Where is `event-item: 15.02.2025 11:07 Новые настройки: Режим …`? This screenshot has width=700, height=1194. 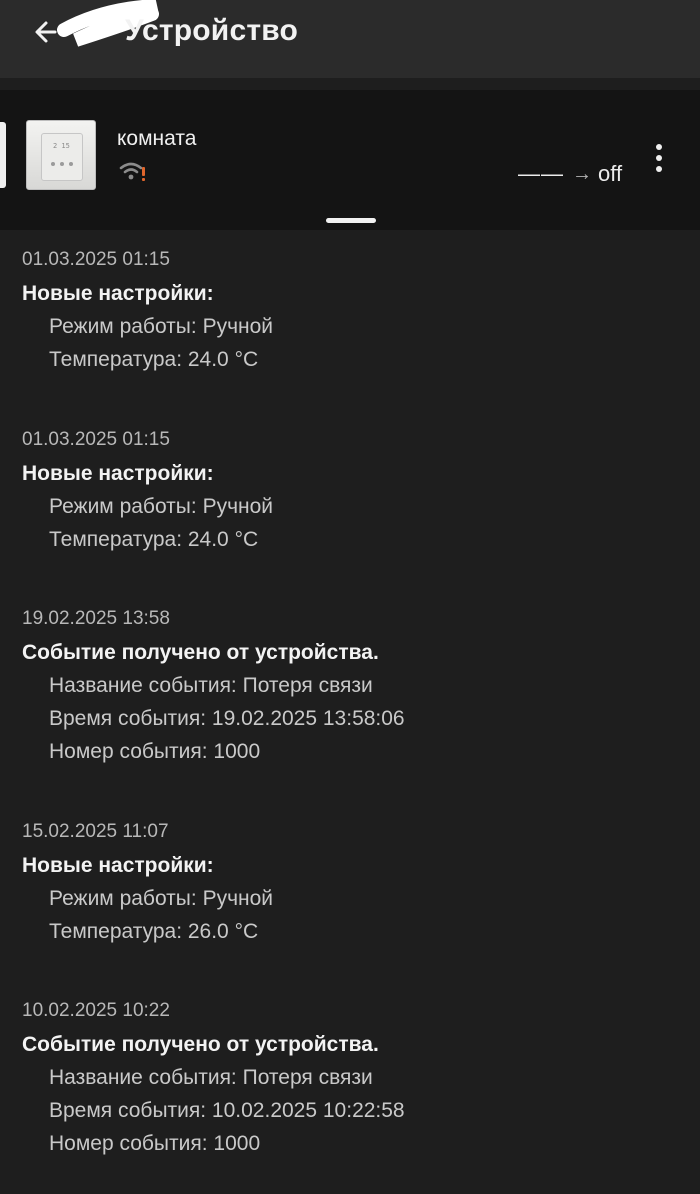
event-item: 15.02.2025 11:07 Новые настройки: Режим … is located at coordinates (352, 884).